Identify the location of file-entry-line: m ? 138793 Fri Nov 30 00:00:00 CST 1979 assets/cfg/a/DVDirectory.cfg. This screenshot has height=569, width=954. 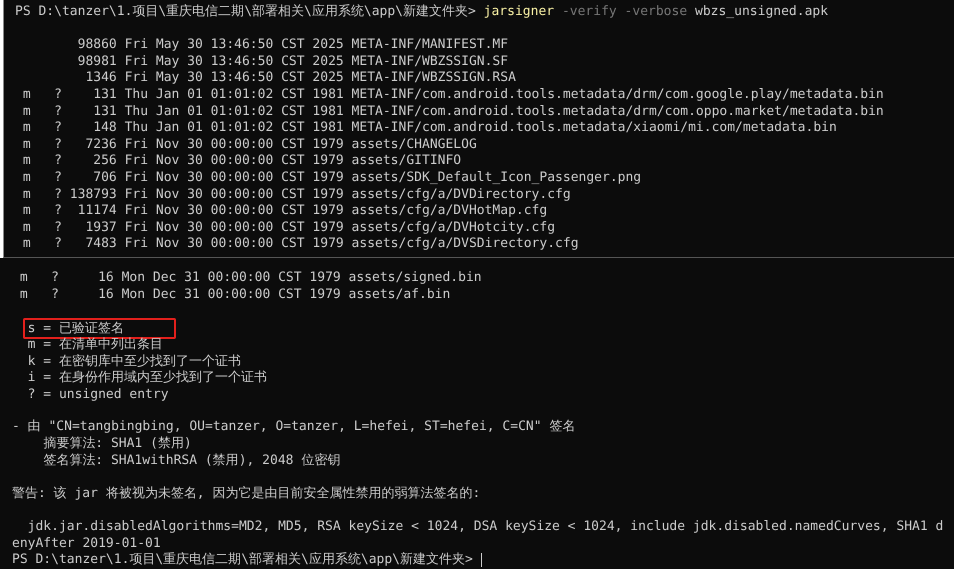
(297, 195).